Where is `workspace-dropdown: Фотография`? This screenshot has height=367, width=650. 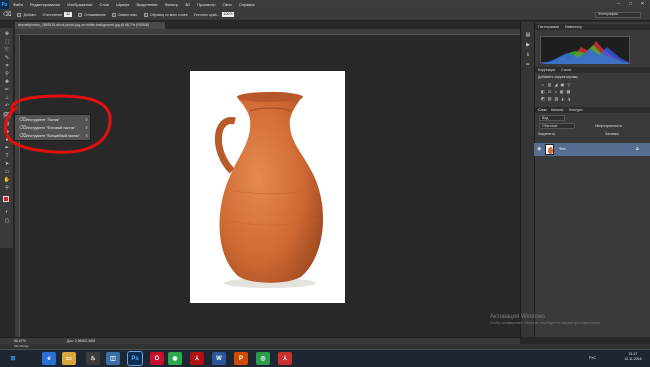 workspace-dropdown: Фотография is located at coordinates (618, 14).